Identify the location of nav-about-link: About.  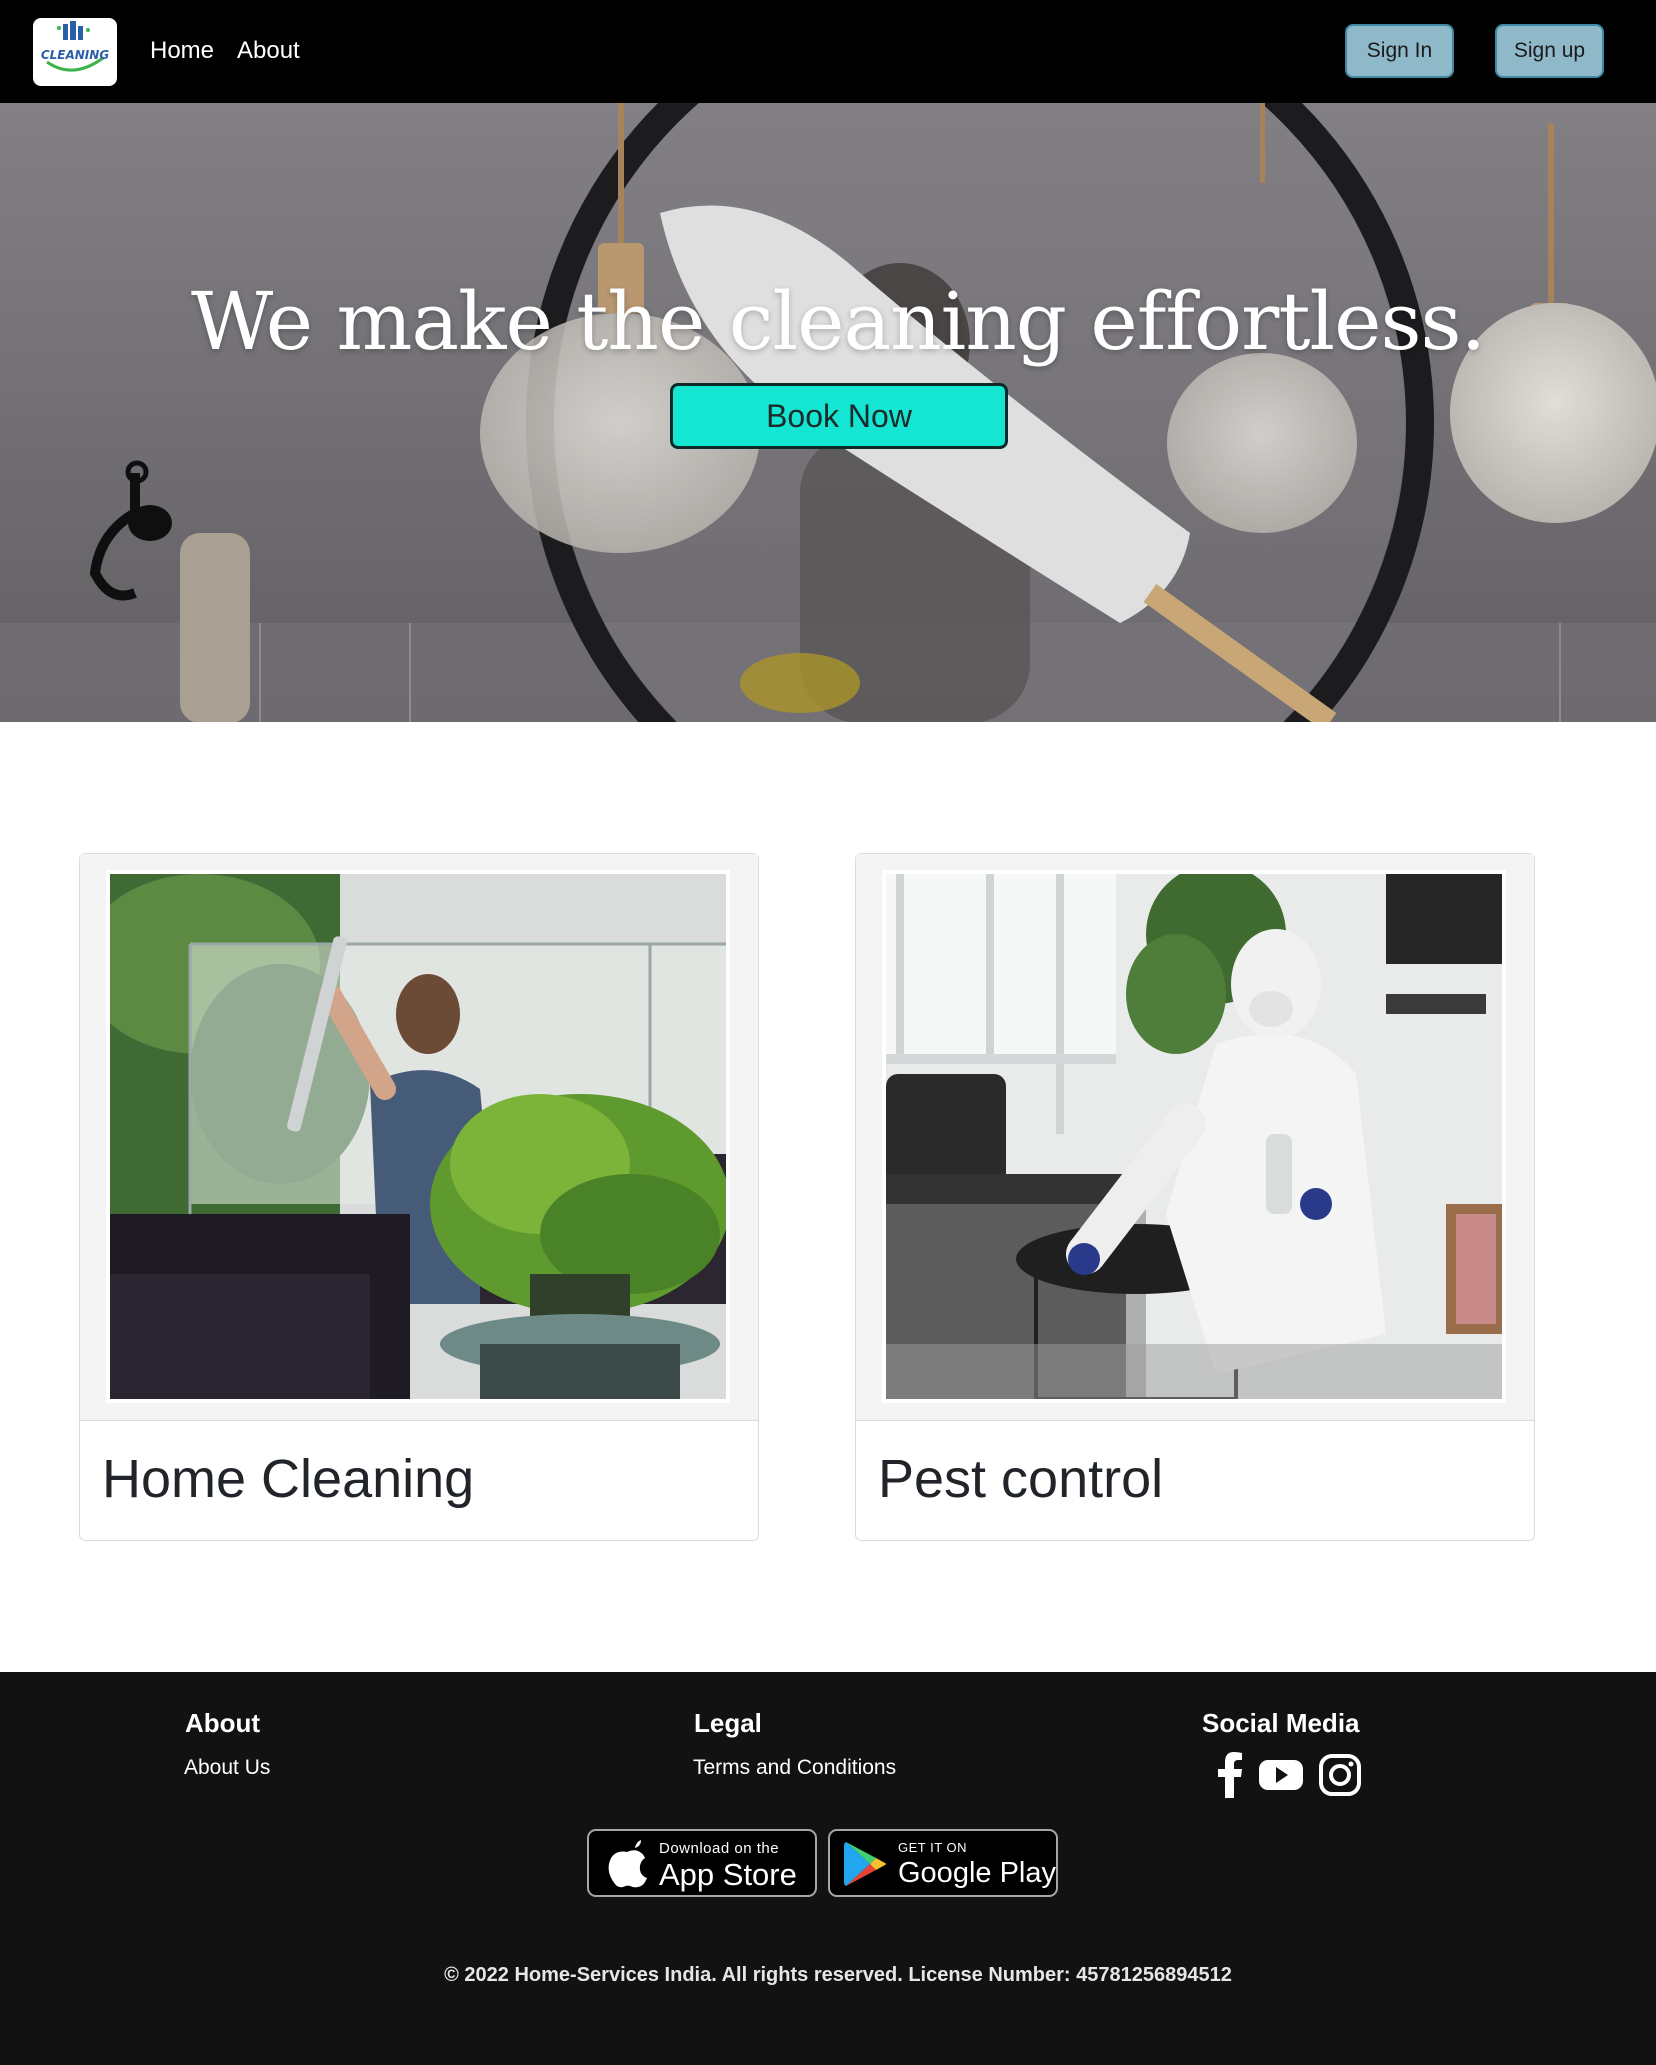
(268, 51).